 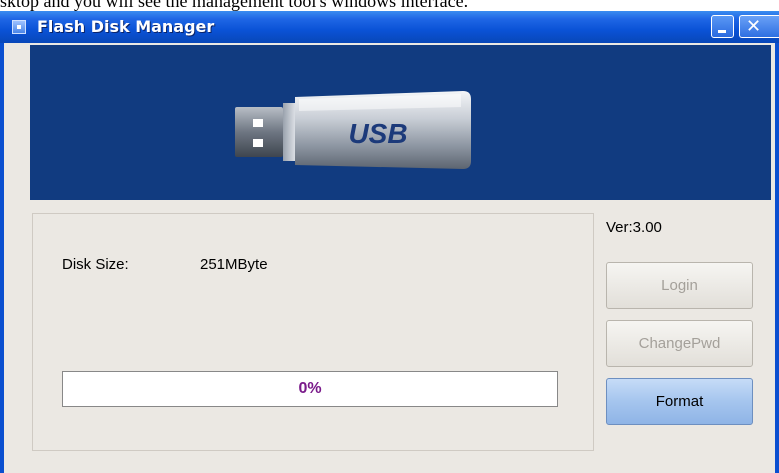 I want to click on change-password-button: ChangePwd, so click(x=679, y=343).